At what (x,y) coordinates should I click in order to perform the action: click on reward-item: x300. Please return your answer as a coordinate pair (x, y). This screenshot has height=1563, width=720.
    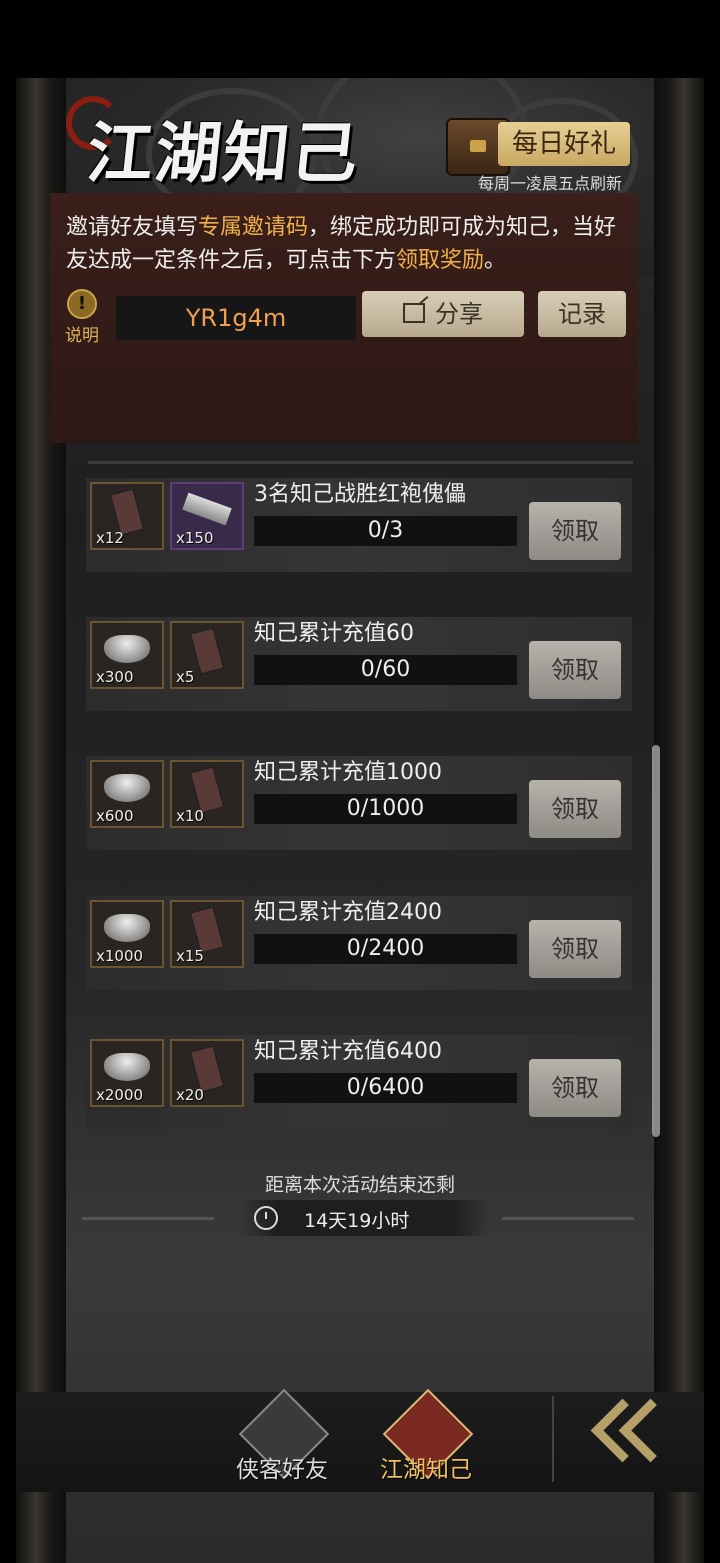
    Looking at the image, I should click on (127, 655).